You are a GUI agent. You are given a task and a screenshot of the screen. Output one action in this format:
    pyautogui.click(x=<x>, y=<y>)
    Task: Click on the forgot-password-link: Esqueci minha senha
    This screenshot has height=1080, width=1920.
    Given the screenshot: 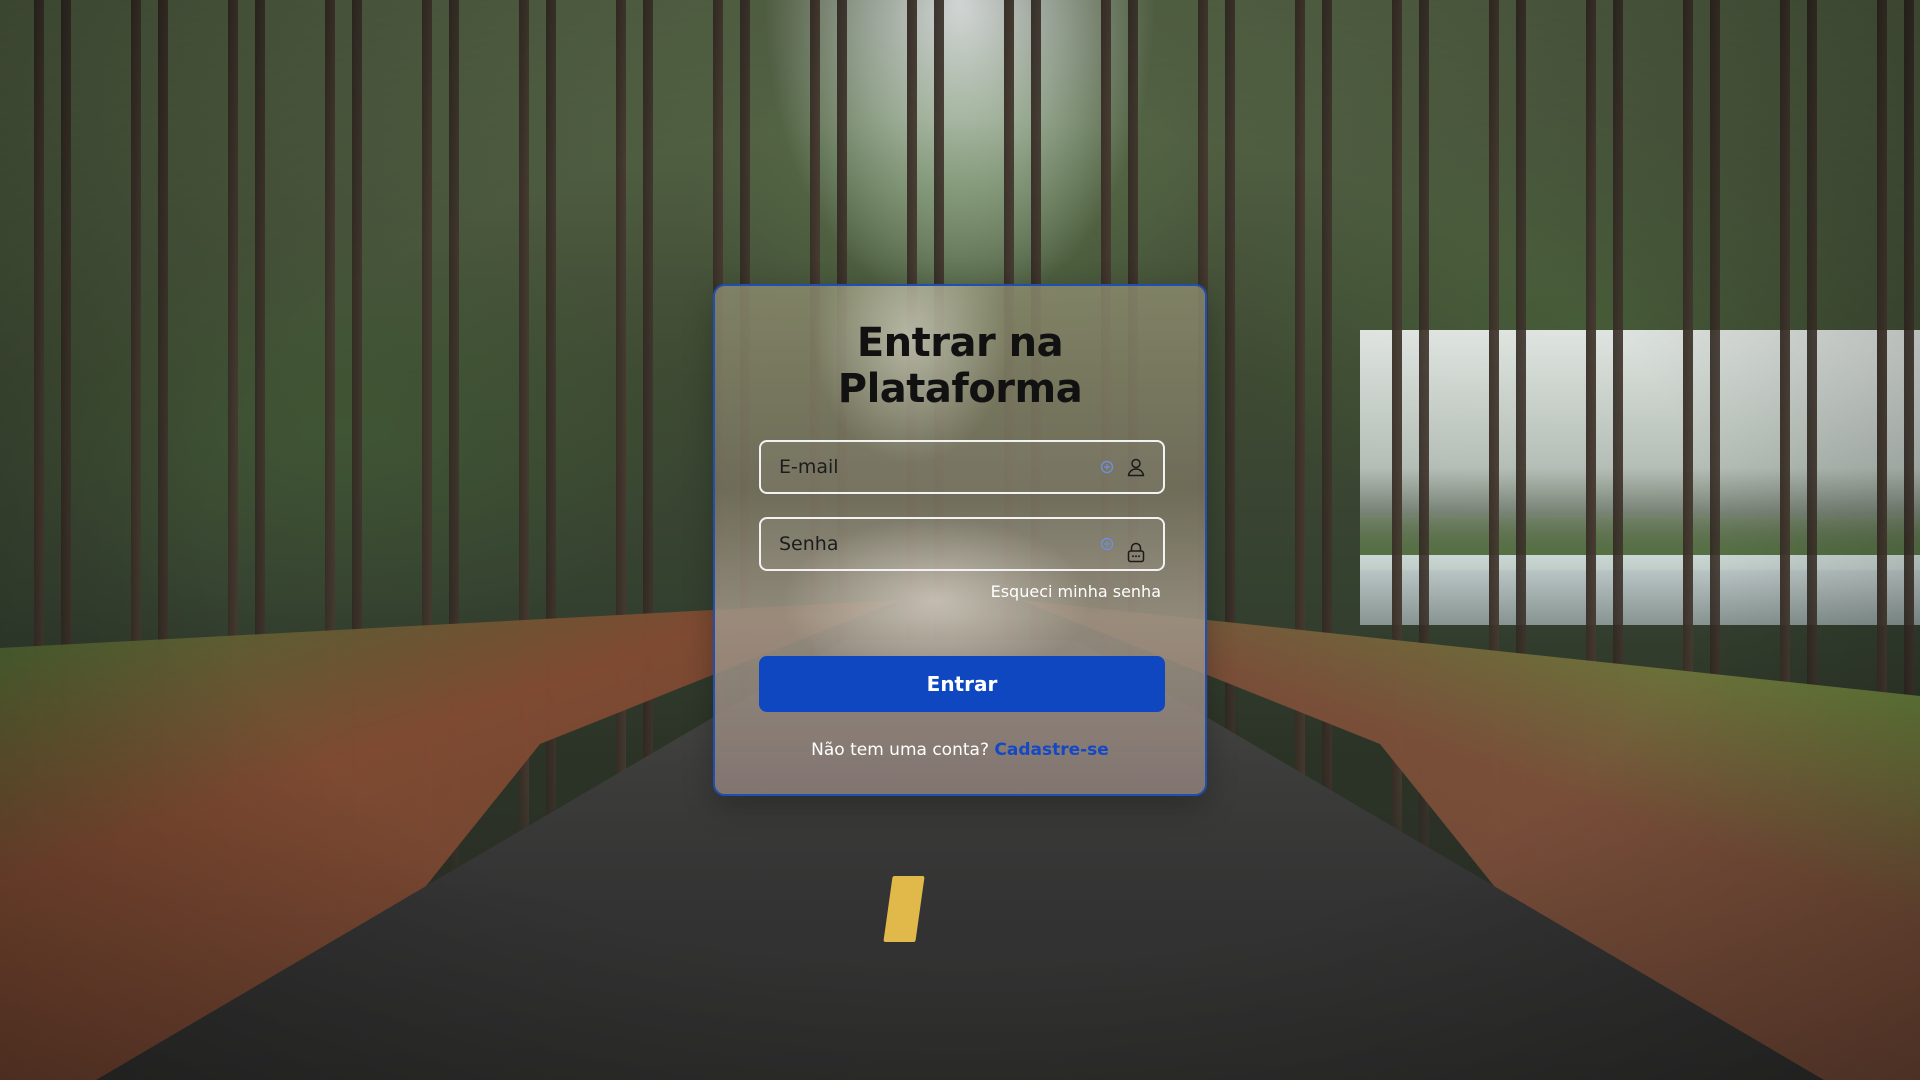 What is the action you would take?
    pyautogui.click(x=1076, y=591)
    